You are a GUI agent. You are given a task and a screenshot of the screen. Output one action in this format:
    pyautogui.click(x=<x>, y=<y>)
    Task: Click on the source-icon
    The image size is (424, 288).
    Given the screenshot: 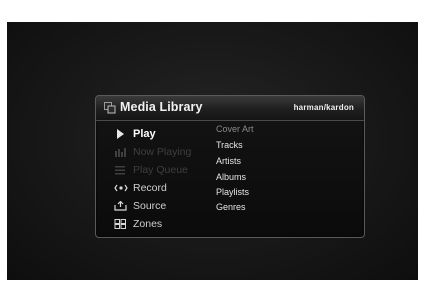 What is the action you would take?
    pyautogui.click(x=121, y=205)
    